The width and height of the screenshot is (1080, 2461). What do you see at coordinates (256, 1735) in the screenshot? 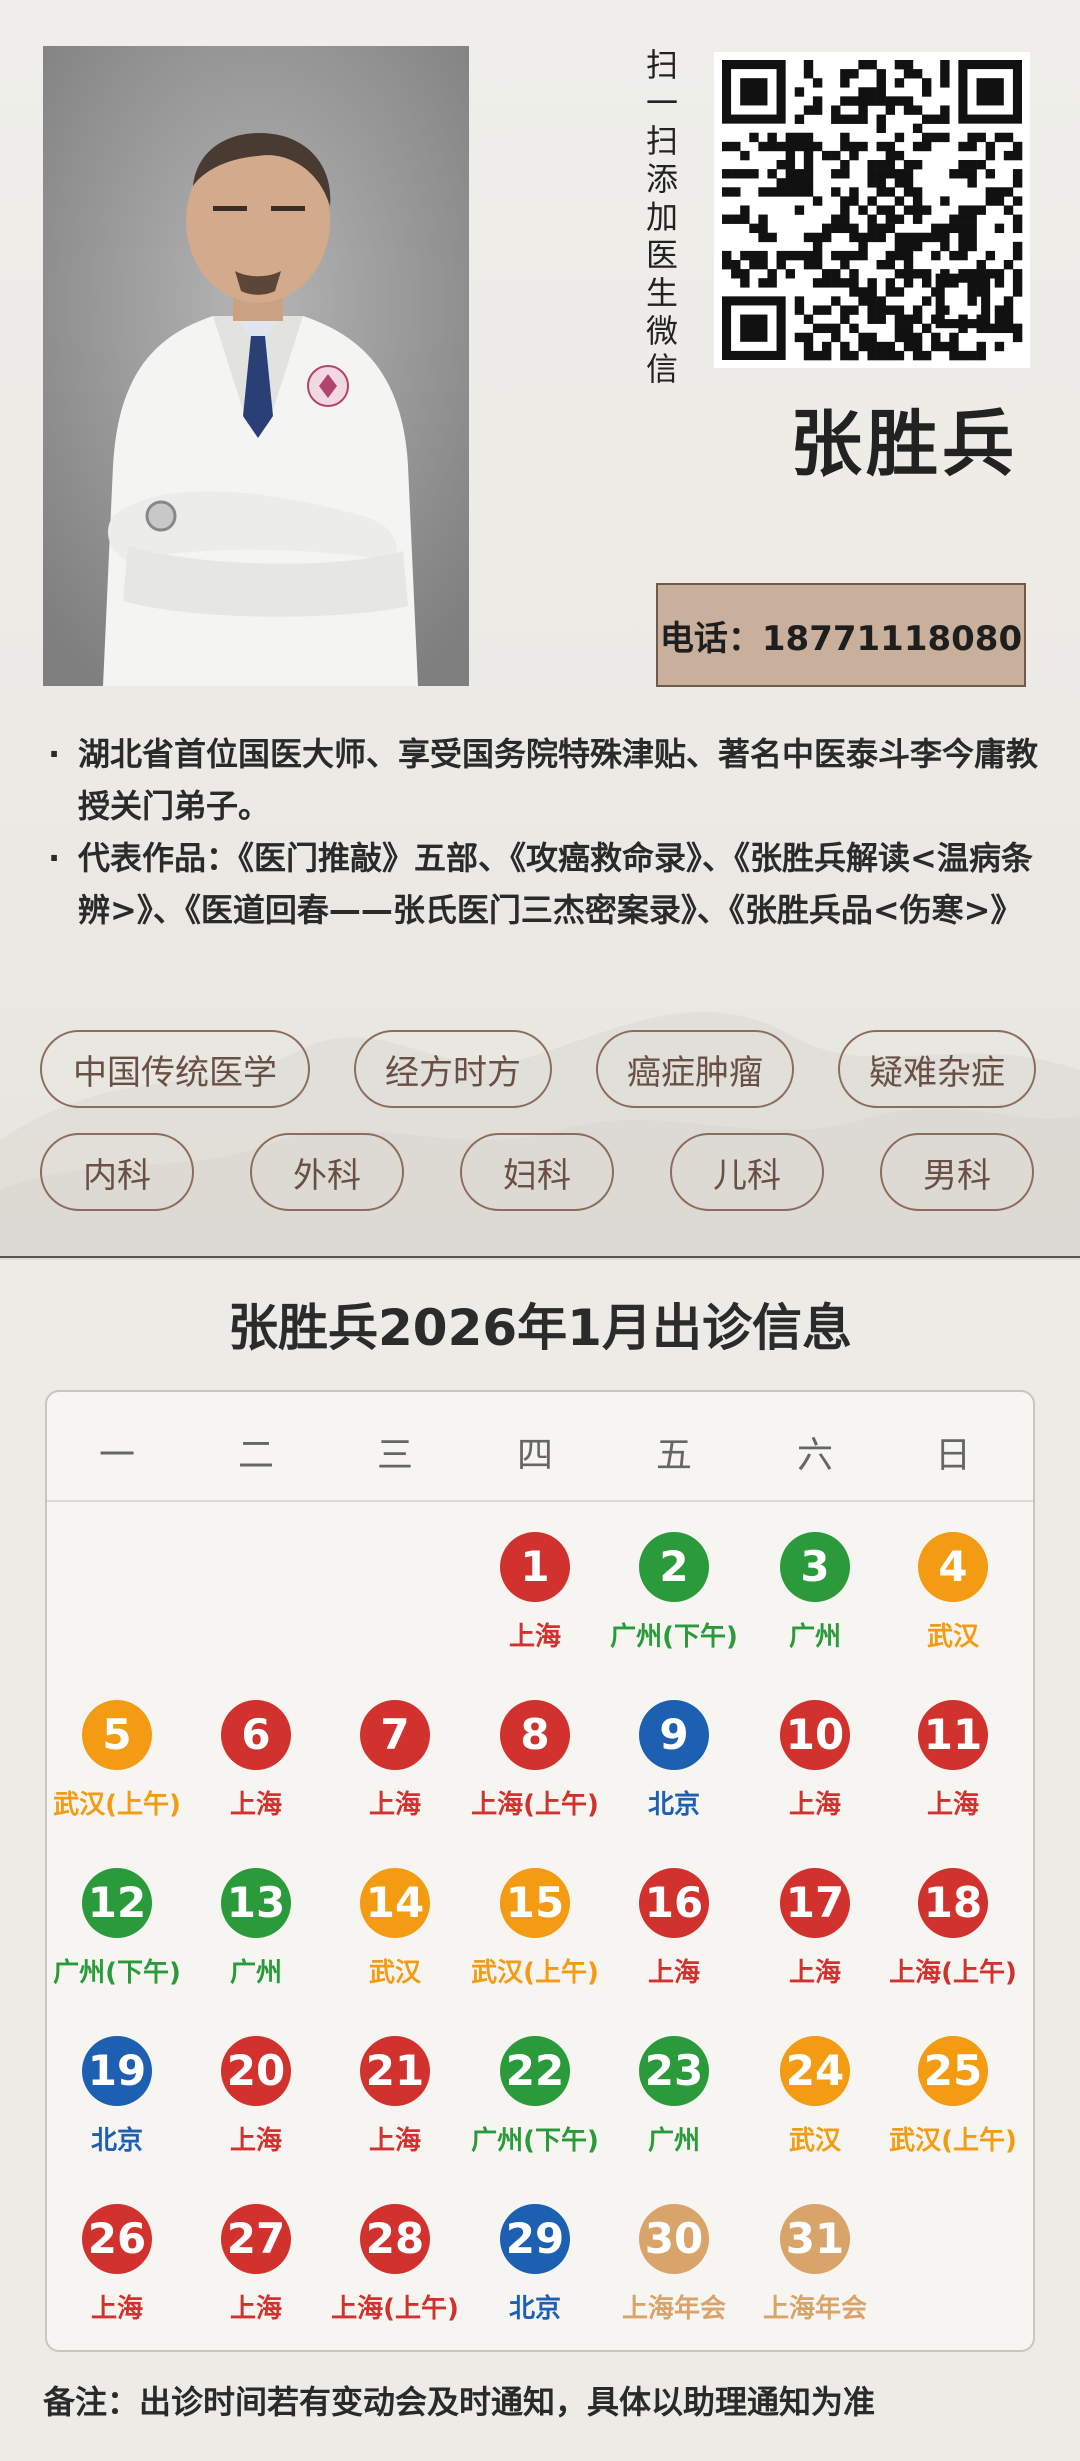
I see `day-number-badge: 6` at bounding box center [256, 1735].